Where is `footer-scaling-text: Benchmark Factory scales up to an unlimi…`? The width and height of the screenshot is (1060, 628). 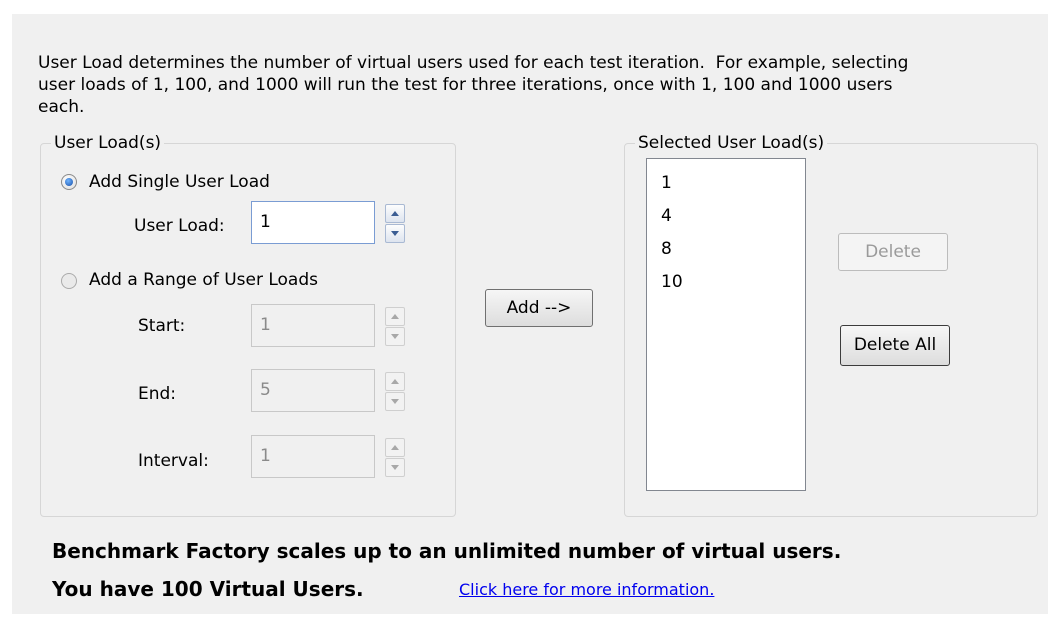 footer-scaling-text: Benchmark Factory scales up to an unlimi… is located at coordinates (447, 551).